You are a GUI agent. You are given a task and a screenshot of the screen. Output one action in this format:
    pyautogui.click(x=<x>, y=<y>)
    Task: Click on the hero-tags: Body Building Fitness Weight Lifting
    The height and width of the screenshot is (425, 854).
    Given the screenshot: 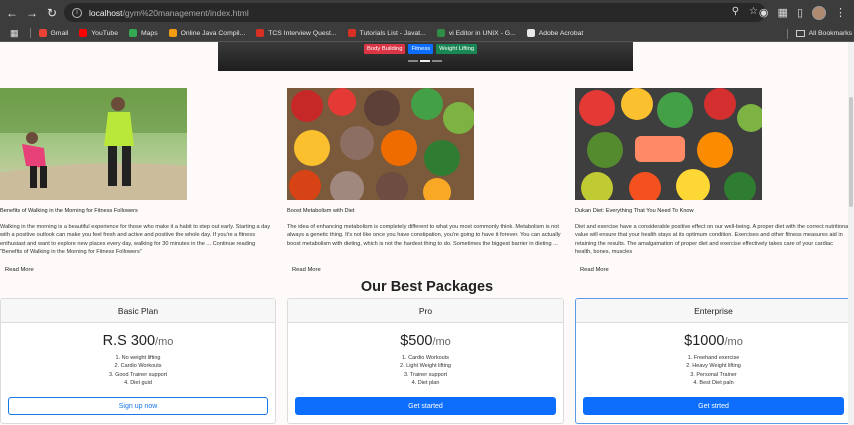 What is the action you would take?
    pyautogui.click(x=421, y=49)
    